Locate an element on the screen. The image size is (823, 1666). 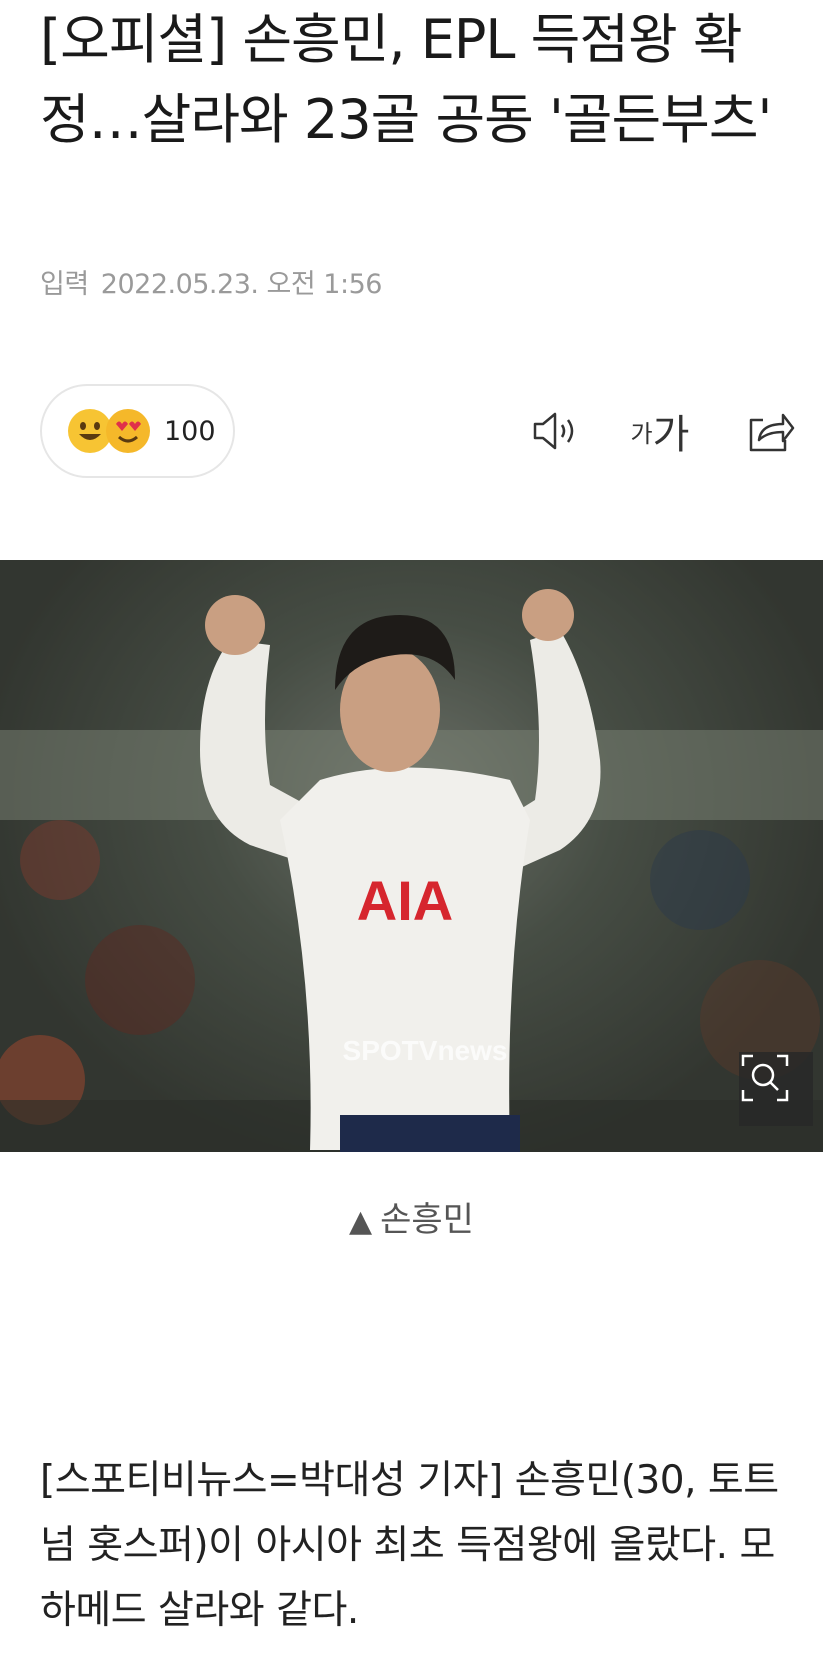
heart-eyes-face-icon is located at coordinates (128, 431).